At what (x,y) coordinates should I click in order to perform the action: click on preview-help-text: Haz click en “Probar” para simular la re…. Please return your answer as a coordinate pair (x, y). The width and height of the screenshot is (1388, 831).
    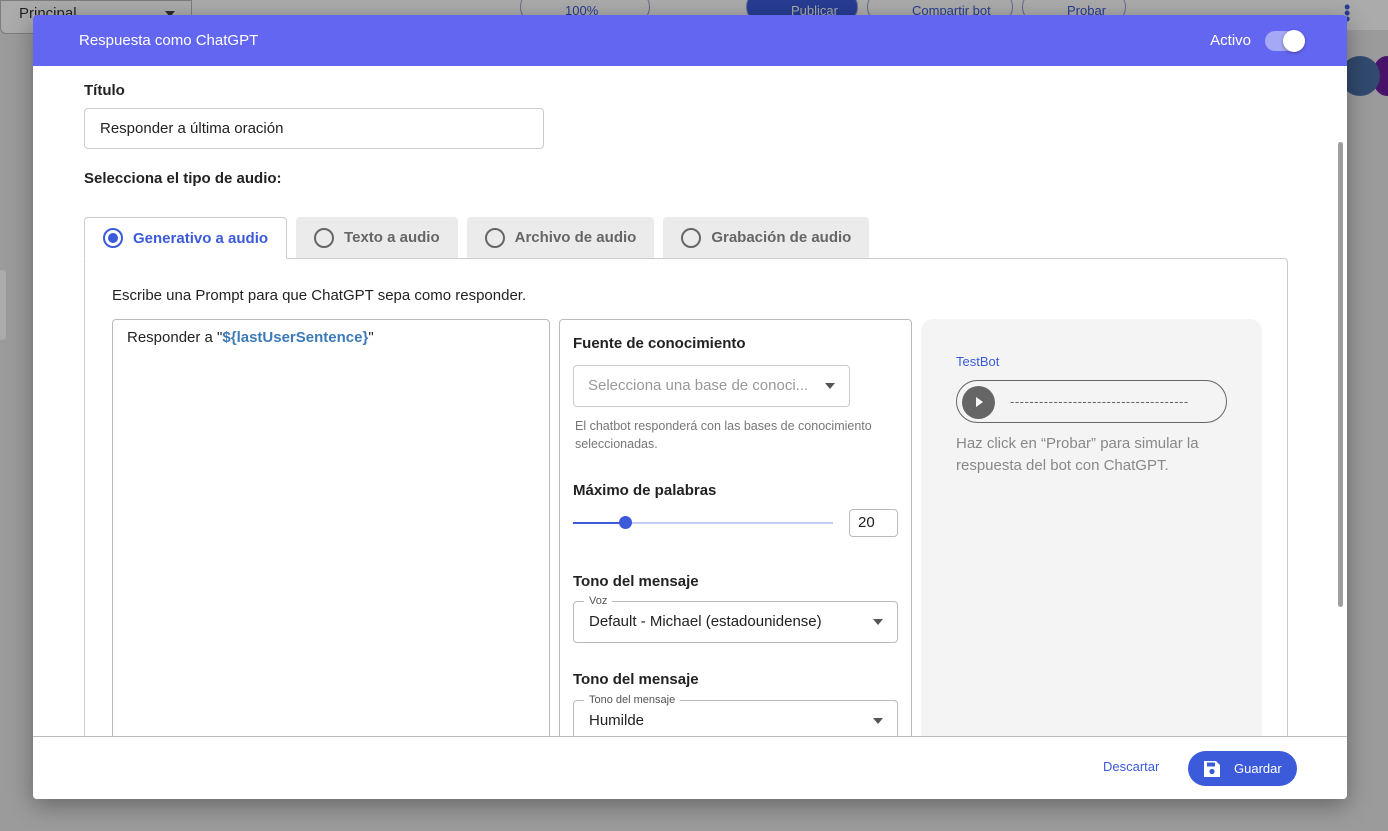
    Looking at the image, I should click on (1077, 454).